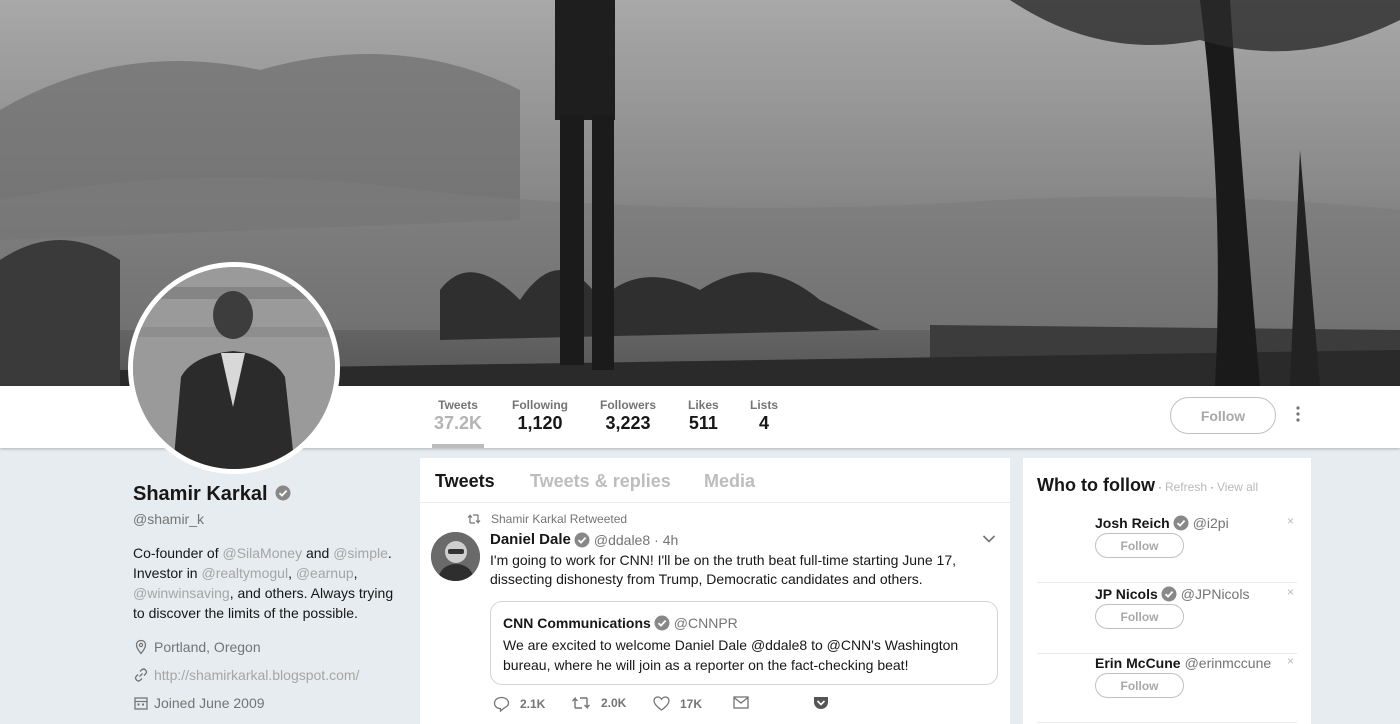 The width and height of the screenshot is (1400, 724). What do you see at coordinates (598, 703) in the screenshot?
I see `retweet-button: 2.0K` at bounding box center [598, 703].